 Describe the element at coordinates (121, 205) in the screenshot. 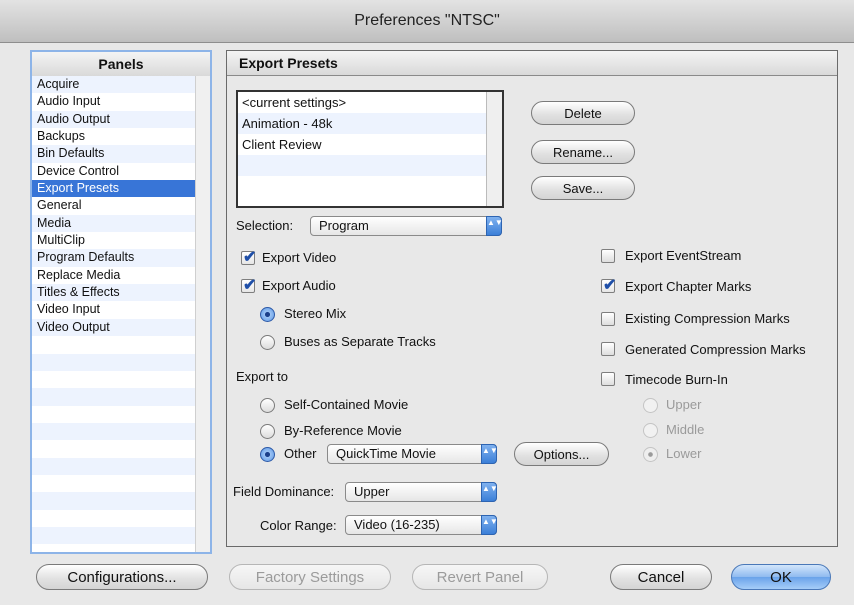

I see `sidebar-item: General` at that location.